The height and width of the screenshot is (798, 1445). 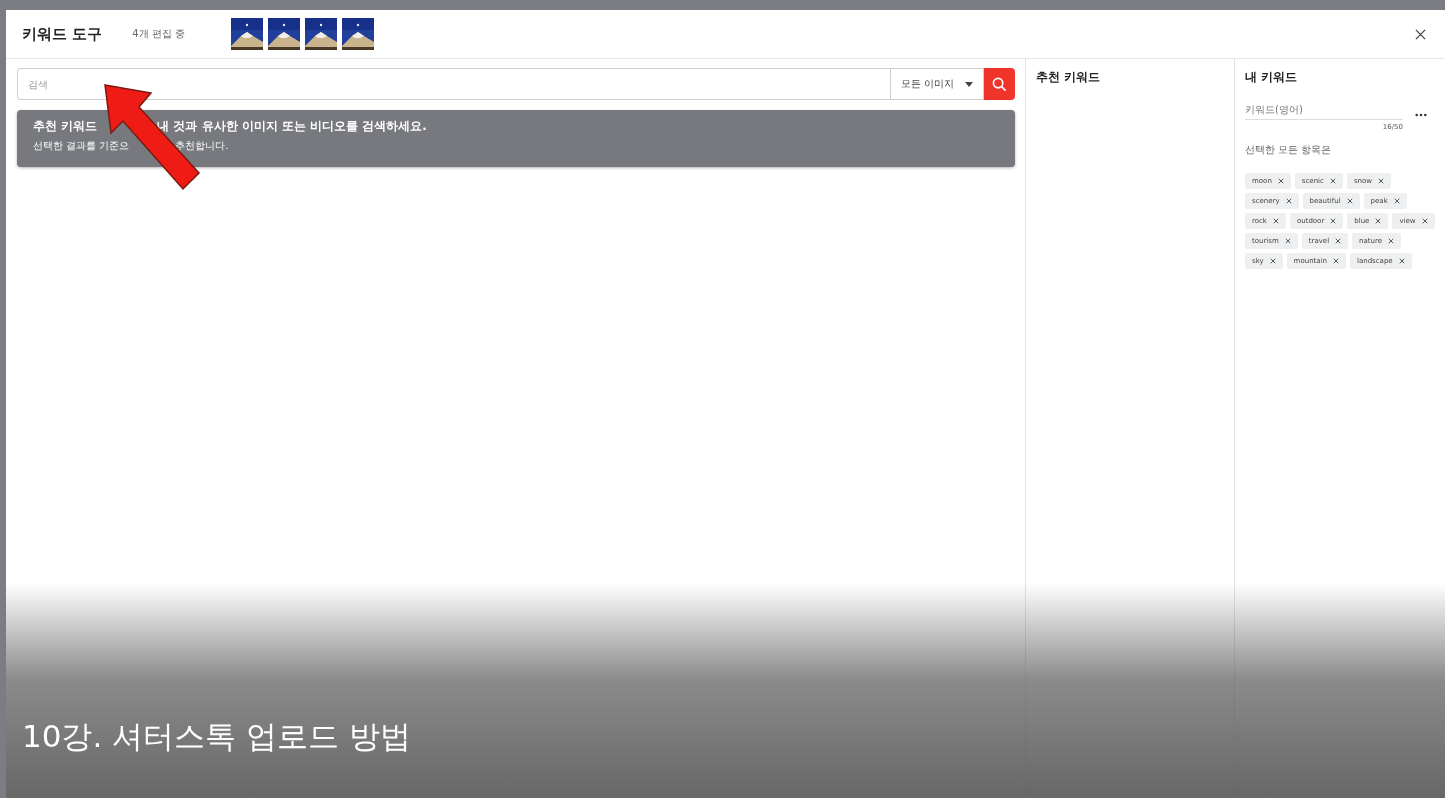 What do you see at coordinates (158, 34) in the screenshot?
I see `editing-count: 4개 편집 중` at bounding box center [158, 34].